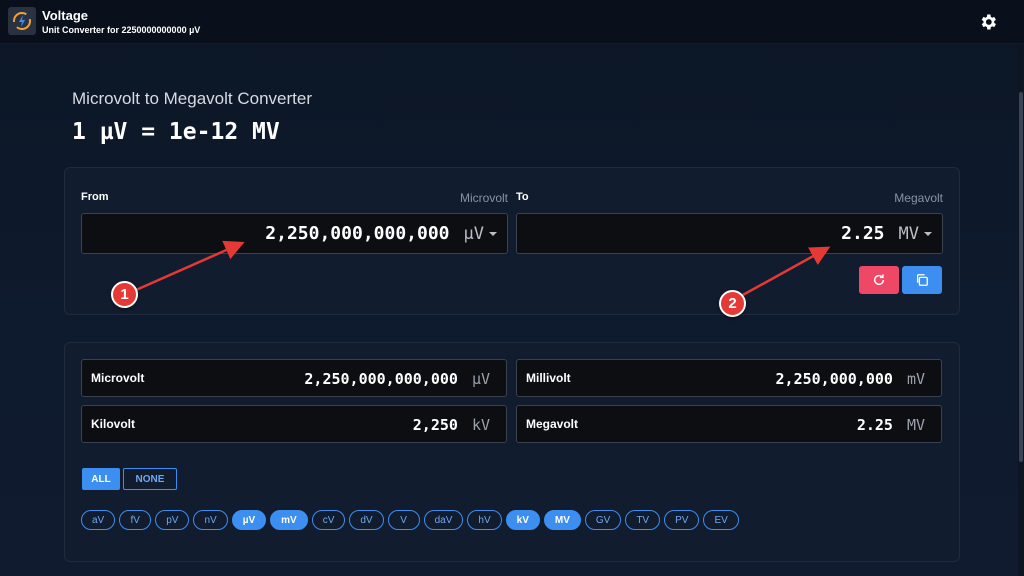 This screenshot has height=576, width=1024. I want to click on refresh-icon, so click(879, 280).